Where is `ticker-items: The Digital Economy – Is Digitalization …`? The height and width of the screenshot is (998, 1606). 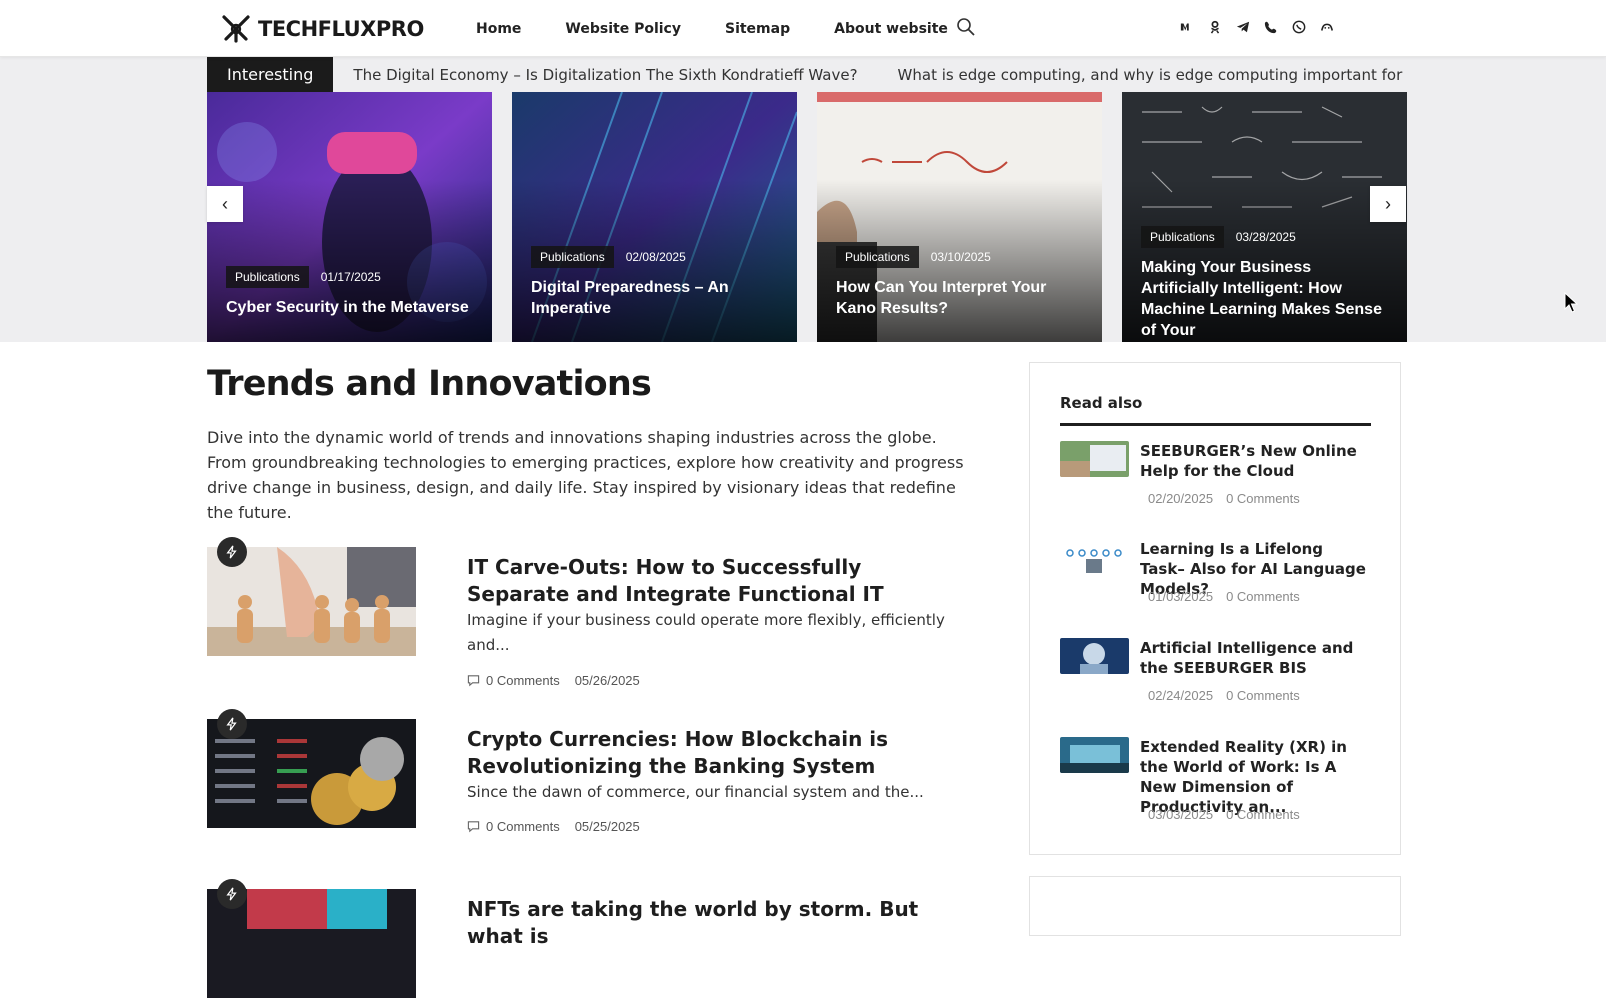 ticker-items: The Digital Economy – Is Digitalization … is located at coordinates (880, 75).